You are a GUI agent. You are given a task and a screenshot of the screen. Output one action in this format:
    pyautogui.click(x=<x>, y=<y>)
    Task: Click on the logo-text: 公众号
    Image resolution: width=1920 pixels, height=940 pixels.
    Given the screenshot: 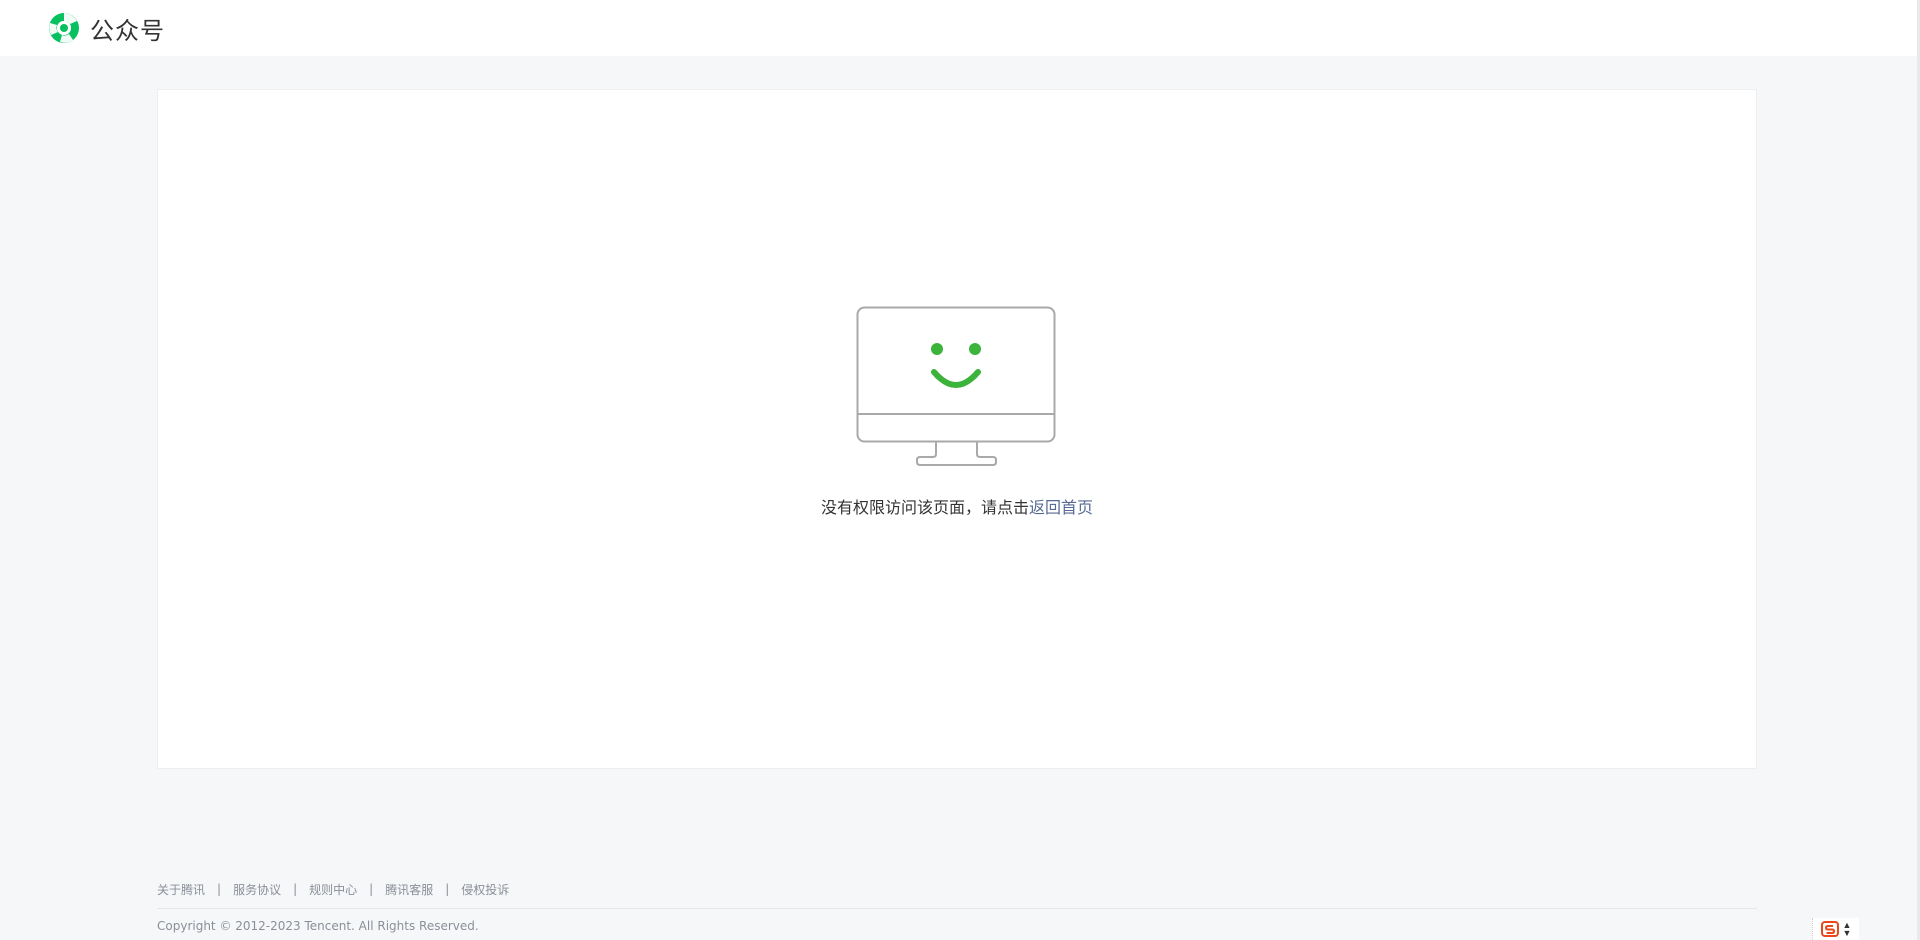 What is the action you would take?
    pyautogui.click(x=127, y=30)
    